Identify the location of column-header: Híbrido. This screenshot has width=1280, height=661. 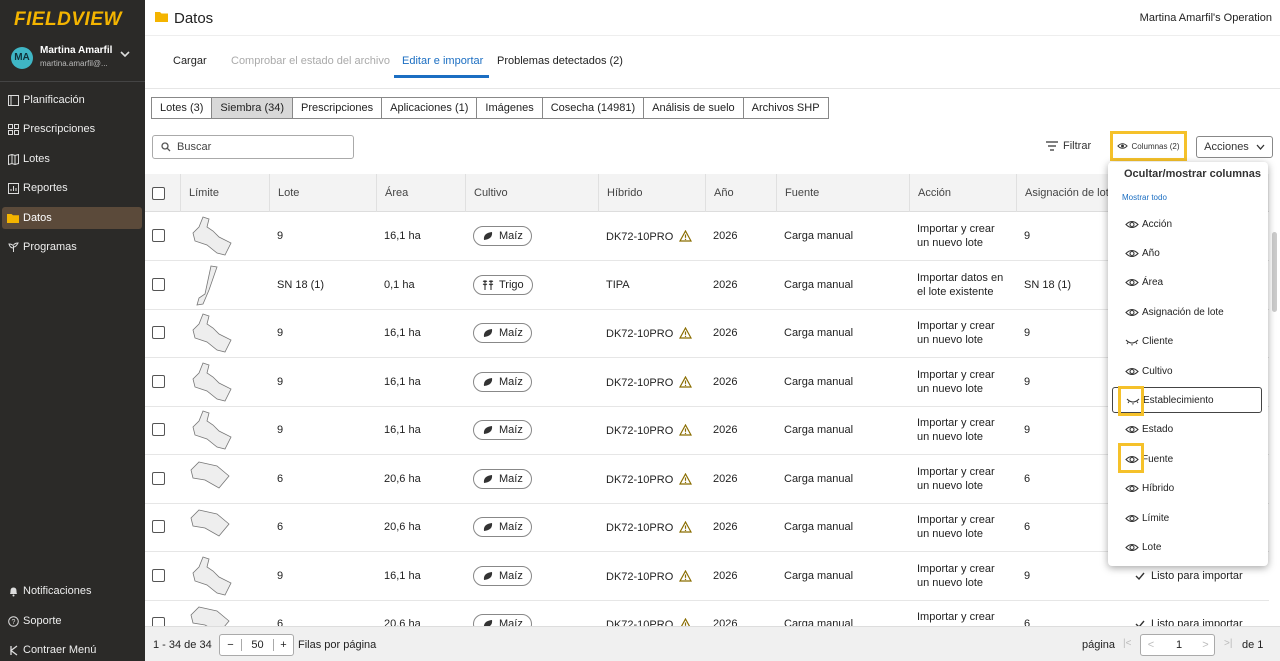
(651, 193).